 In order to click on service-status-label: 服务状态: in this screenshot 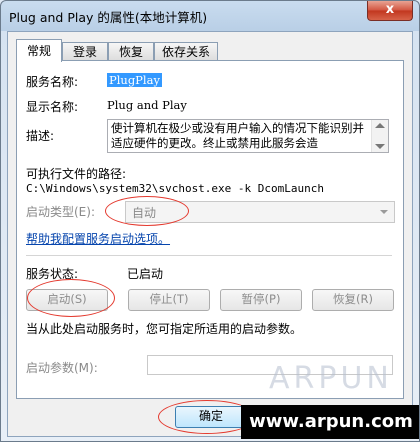, I will do `click(52, 274)`.